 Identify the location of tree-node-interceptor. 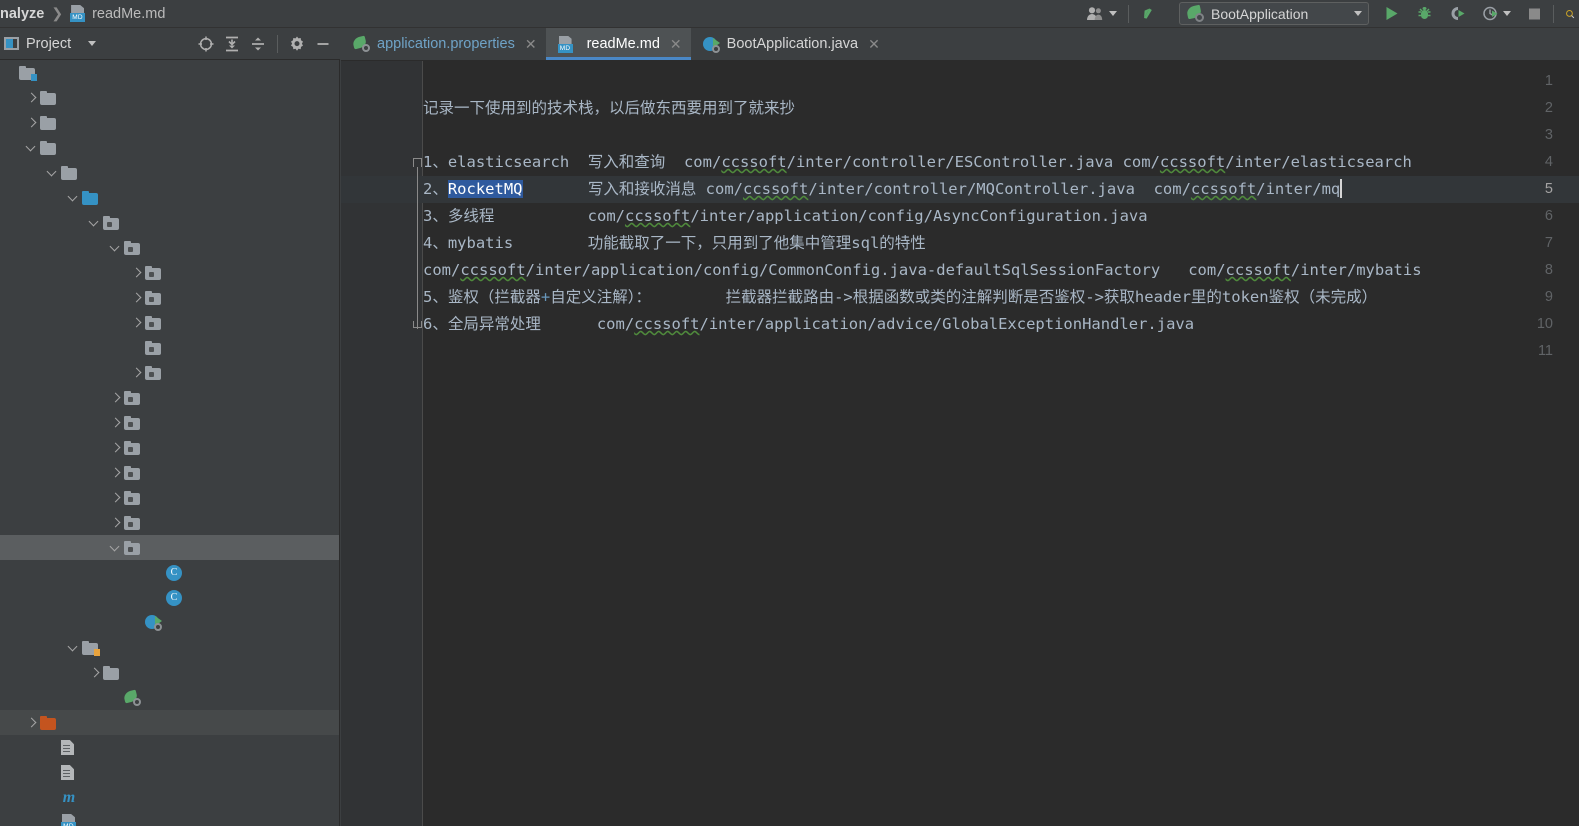
(169, 372).